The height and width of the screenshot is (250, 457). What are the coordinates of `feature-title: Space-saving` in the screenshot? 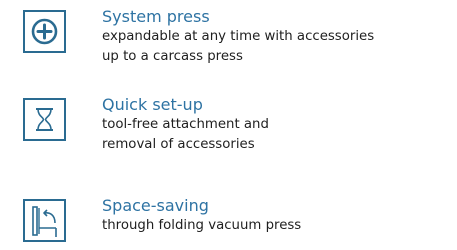 It's located at (155, 205).